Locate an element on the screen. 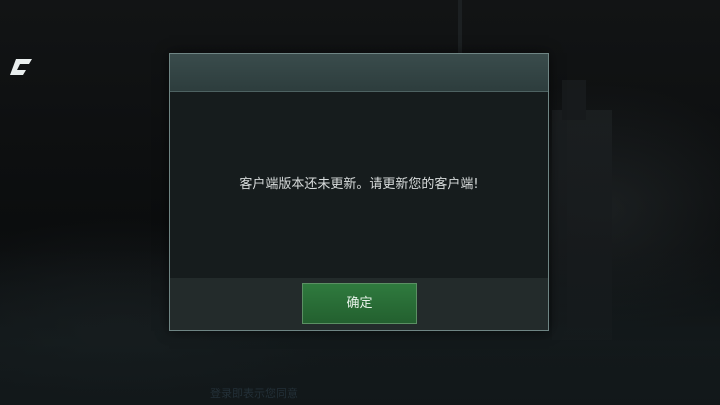 This screenshot has width=720, height=405. confirm-button: 确定 is located at coordinates (359, 303).